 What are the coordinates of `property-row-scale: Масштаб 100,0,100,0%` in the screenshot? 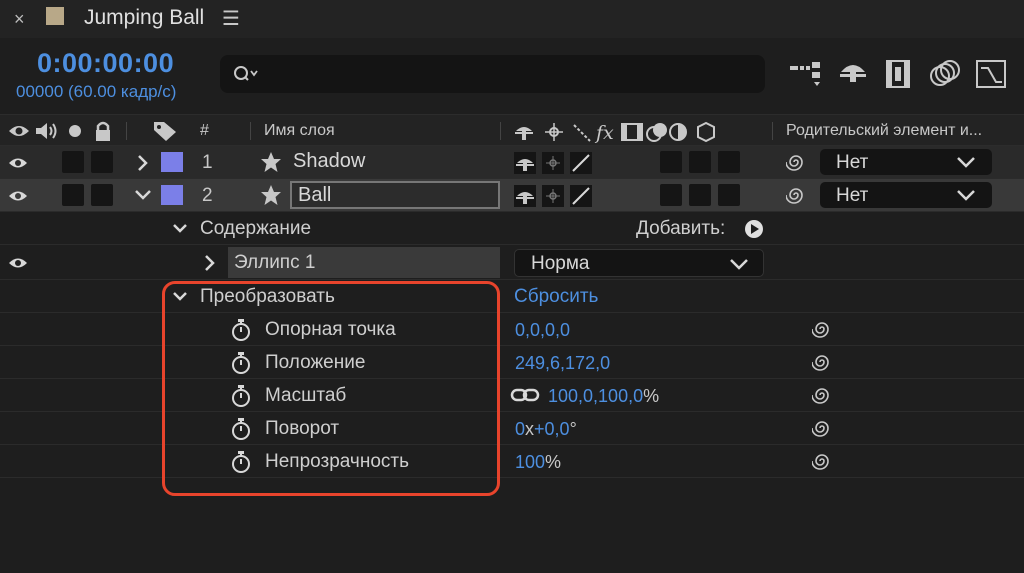 It's located at (512, 395).